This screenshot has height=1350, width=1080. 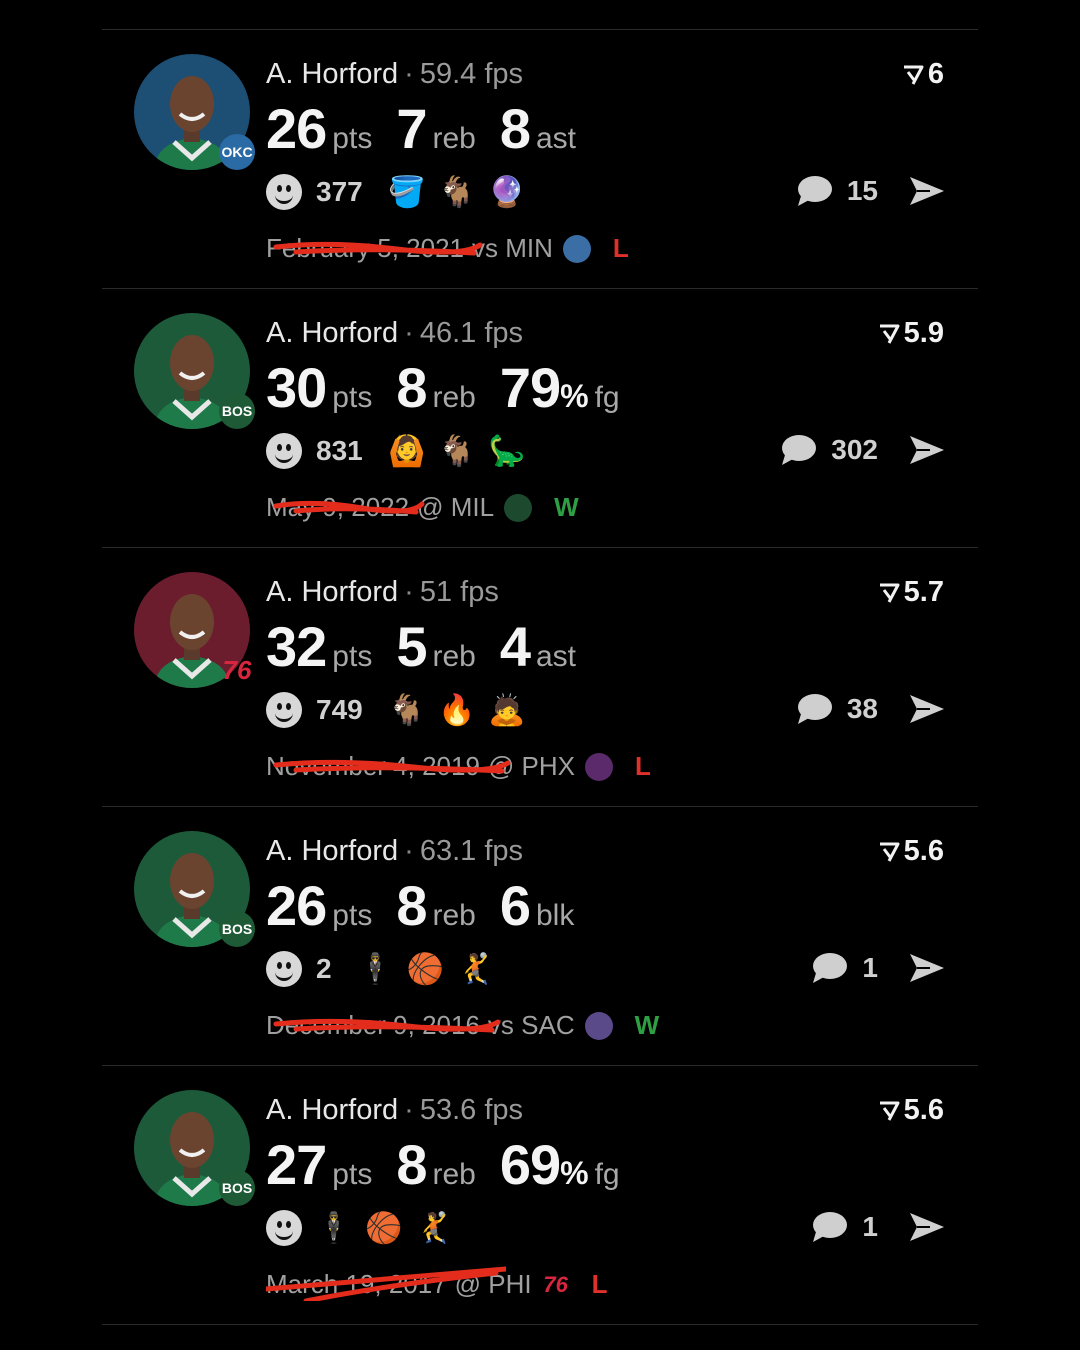 I want to click on stat-value: 8, so click(x=411, y=1164).